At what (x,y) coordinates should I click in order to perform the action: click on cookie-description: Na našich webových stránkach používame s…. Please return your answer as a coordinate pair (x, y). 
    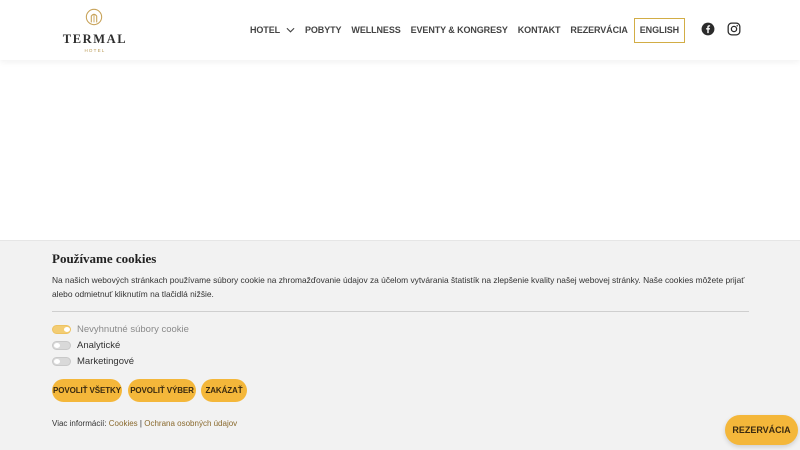
    Looking at the image, I should click on (398, 287).